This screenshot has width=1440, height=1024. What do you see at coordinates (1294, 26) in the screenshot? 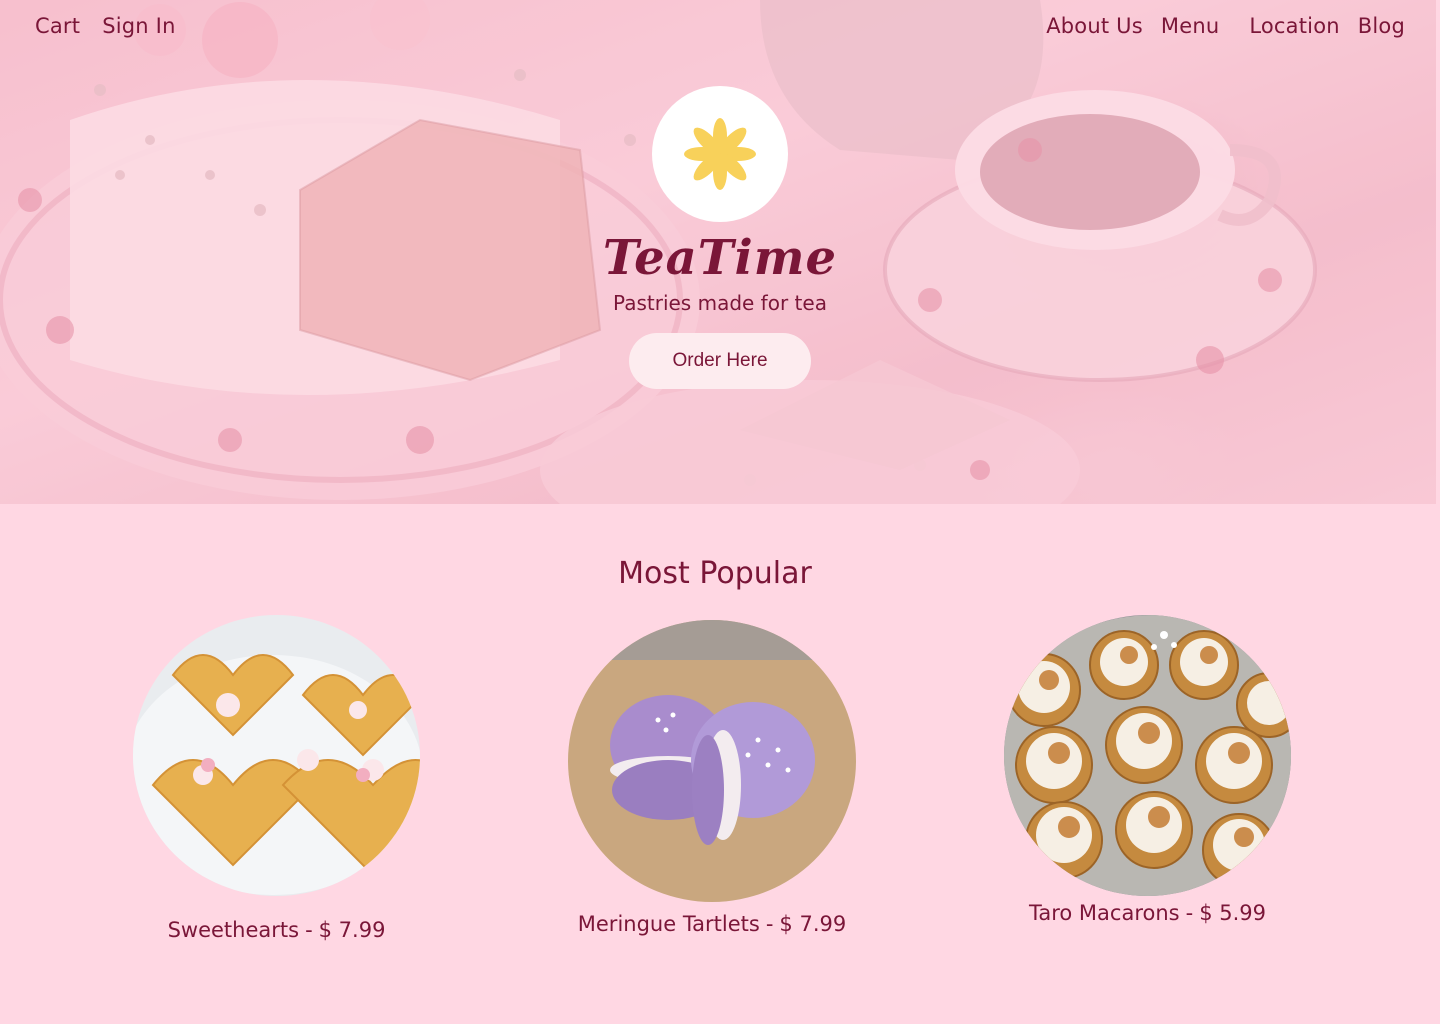
I see `nav-location-link: Location` at bounding box center [1294, 26].